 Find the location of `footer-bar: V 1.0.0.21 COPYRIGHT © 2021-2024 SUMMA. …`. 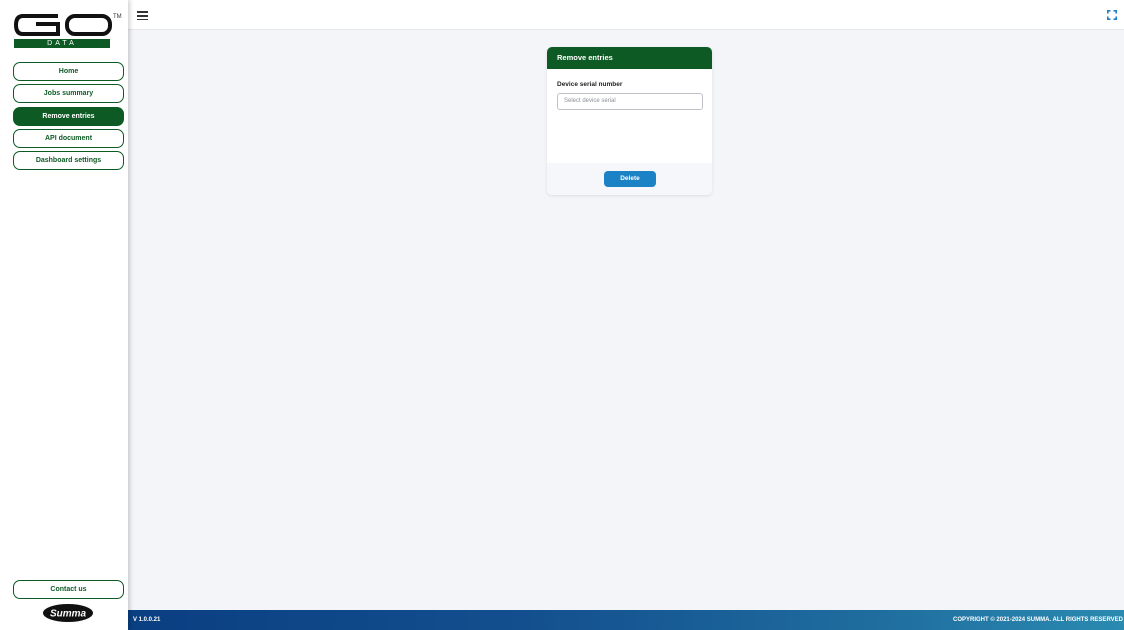

footer-bar: V 1.0.0.21 COPYRIGHT © 2021-2024 SUMMA. … is located at coordinates (626, 620).